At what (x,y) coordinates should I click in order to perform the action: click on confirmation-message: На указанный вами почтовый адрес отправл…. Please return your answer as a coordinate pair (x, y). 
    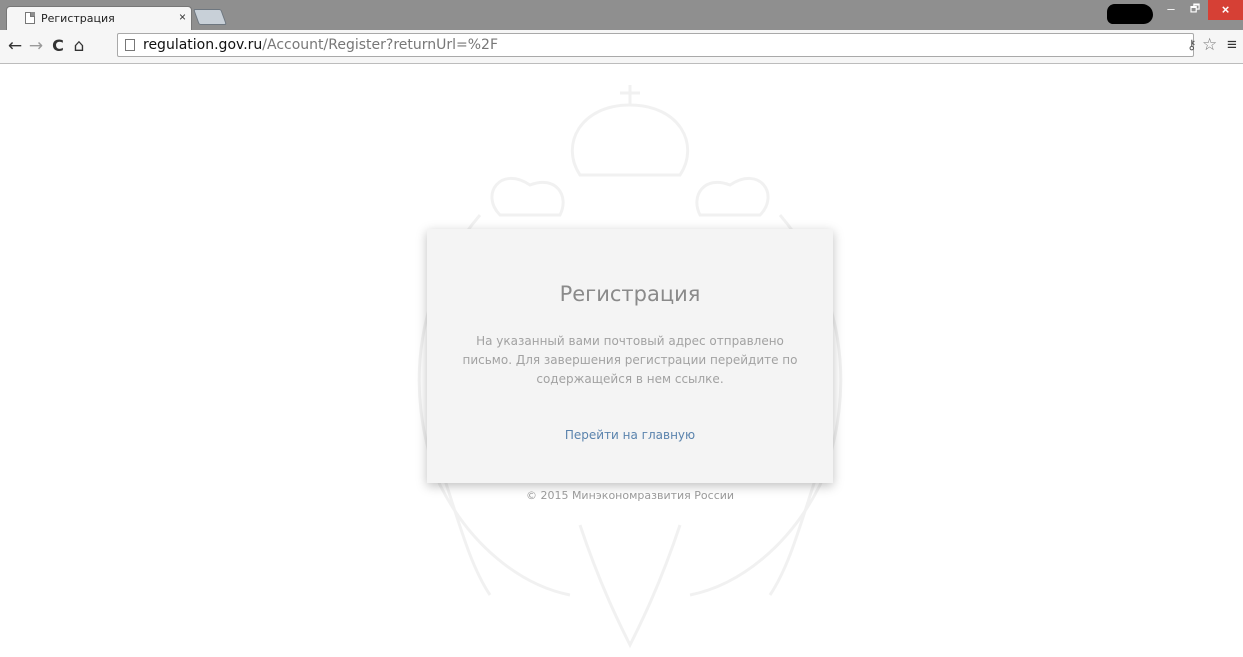
    Looking at the image, I should click on (630, 360).